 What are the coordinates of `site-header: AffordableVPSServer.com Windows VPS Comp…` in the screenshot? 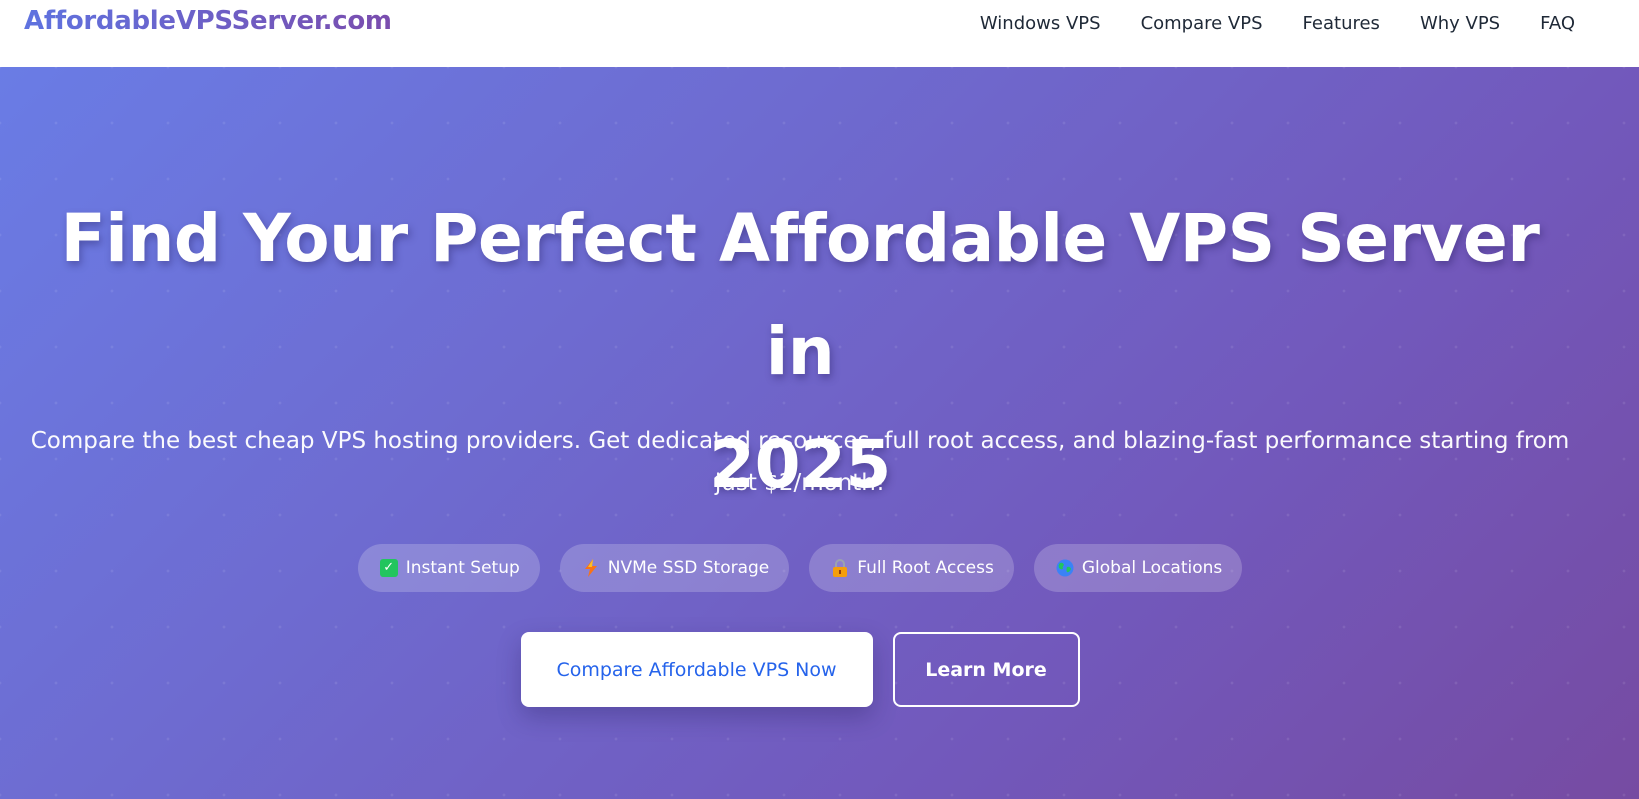 It's located at (819, 33).